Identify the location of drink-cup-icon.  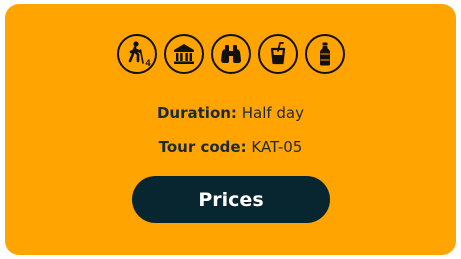
(277, 54).